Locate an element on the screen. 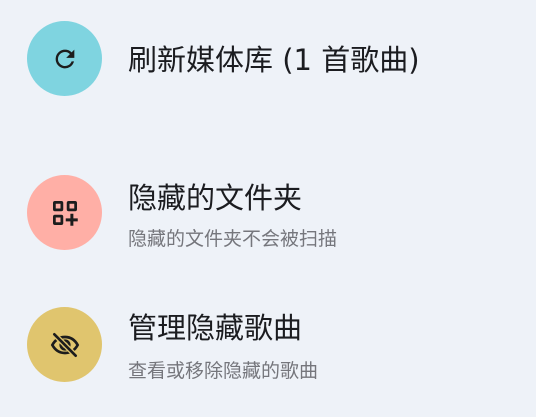  qr-add-icon-circle is located at coordinates (64, 212).